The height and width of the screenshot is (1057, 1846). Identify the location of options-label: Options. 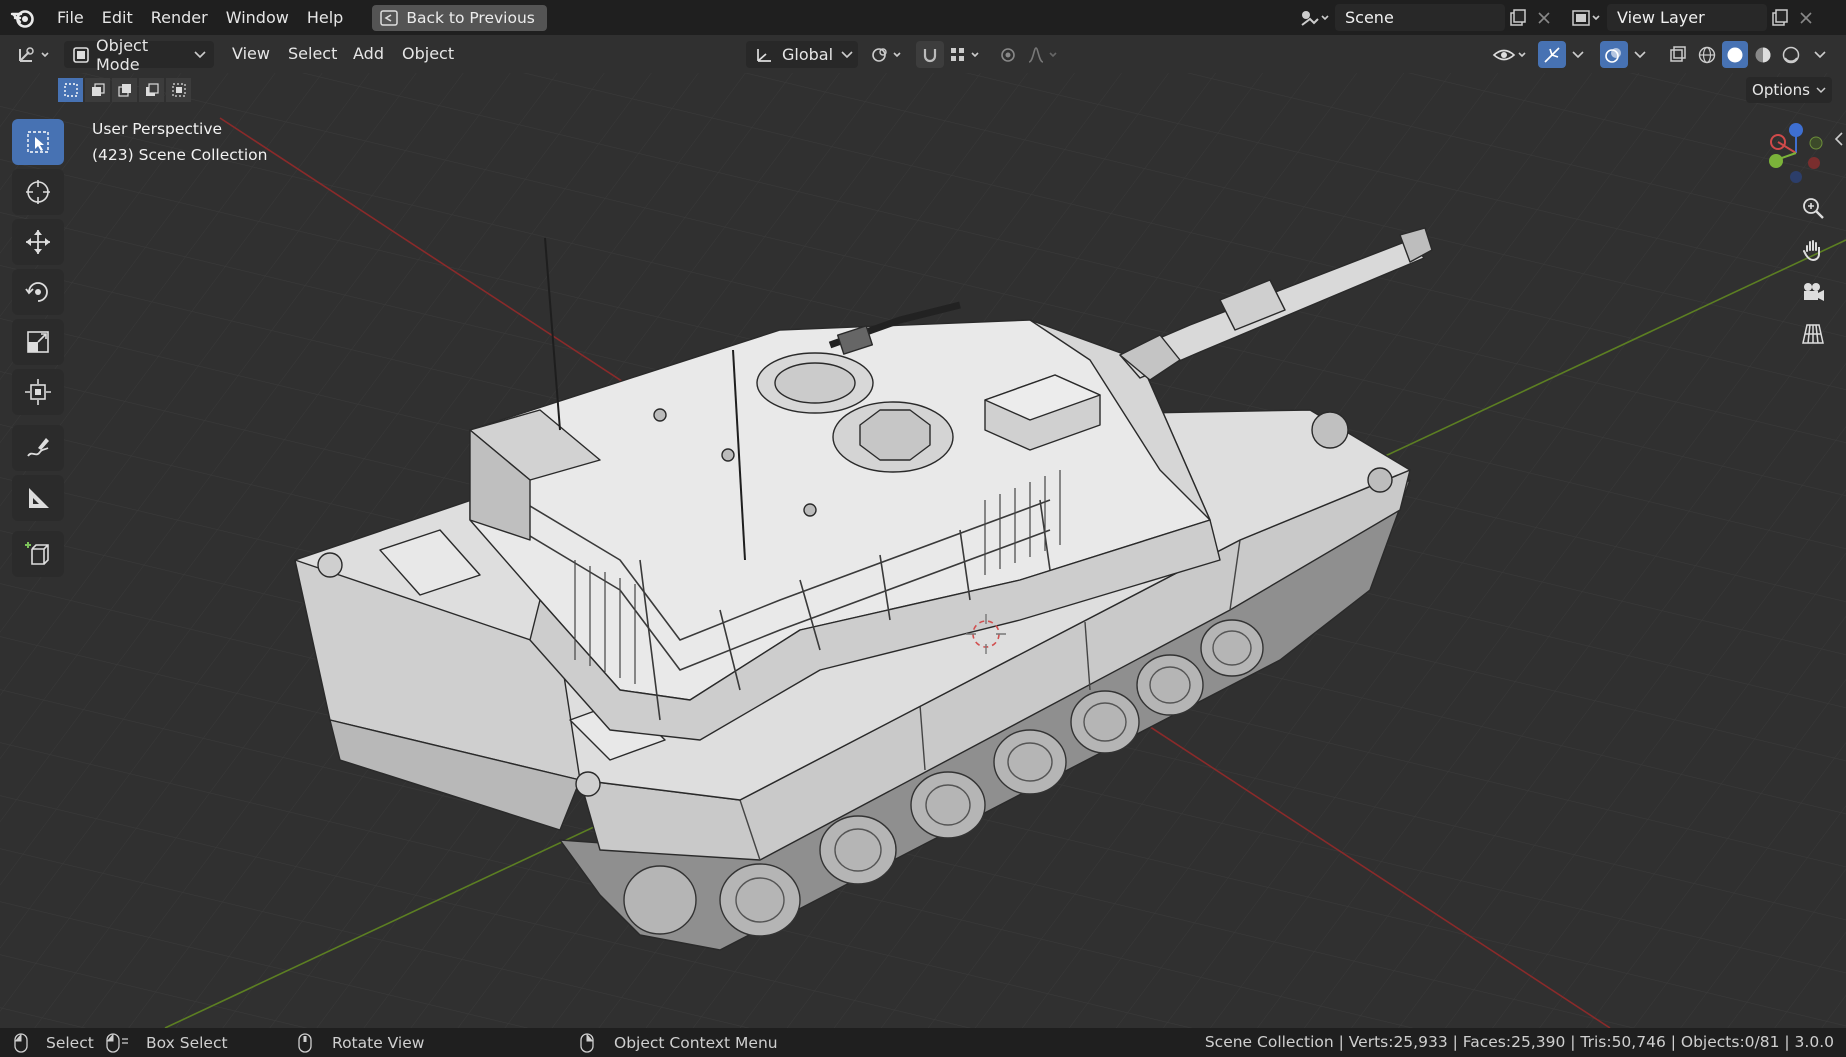
(1781, 90).